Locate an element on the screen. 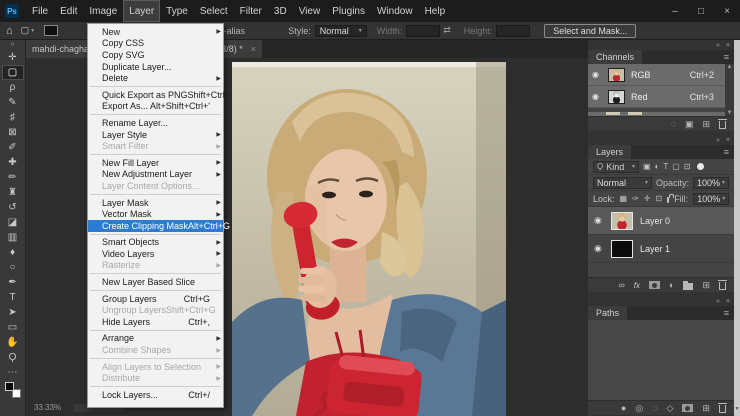 The image size is (740, 416). filter-shape-layers-icon: ▢ is located at coordinates (676, 166).